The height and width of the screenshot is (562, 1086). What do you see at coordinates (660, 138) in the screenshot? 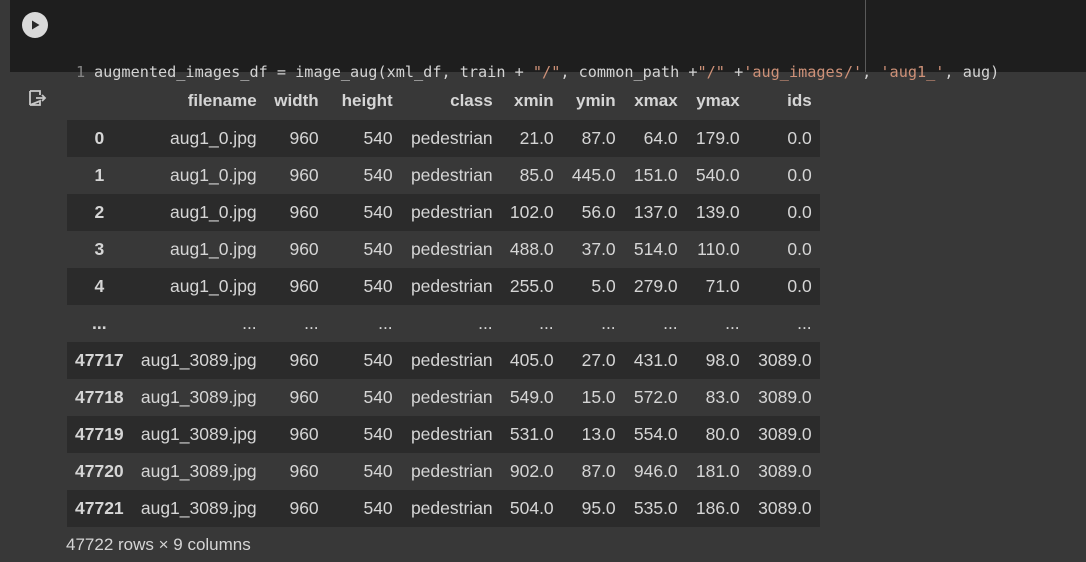
I see `table-cell: 64.0` at bounding box center [660, 138].